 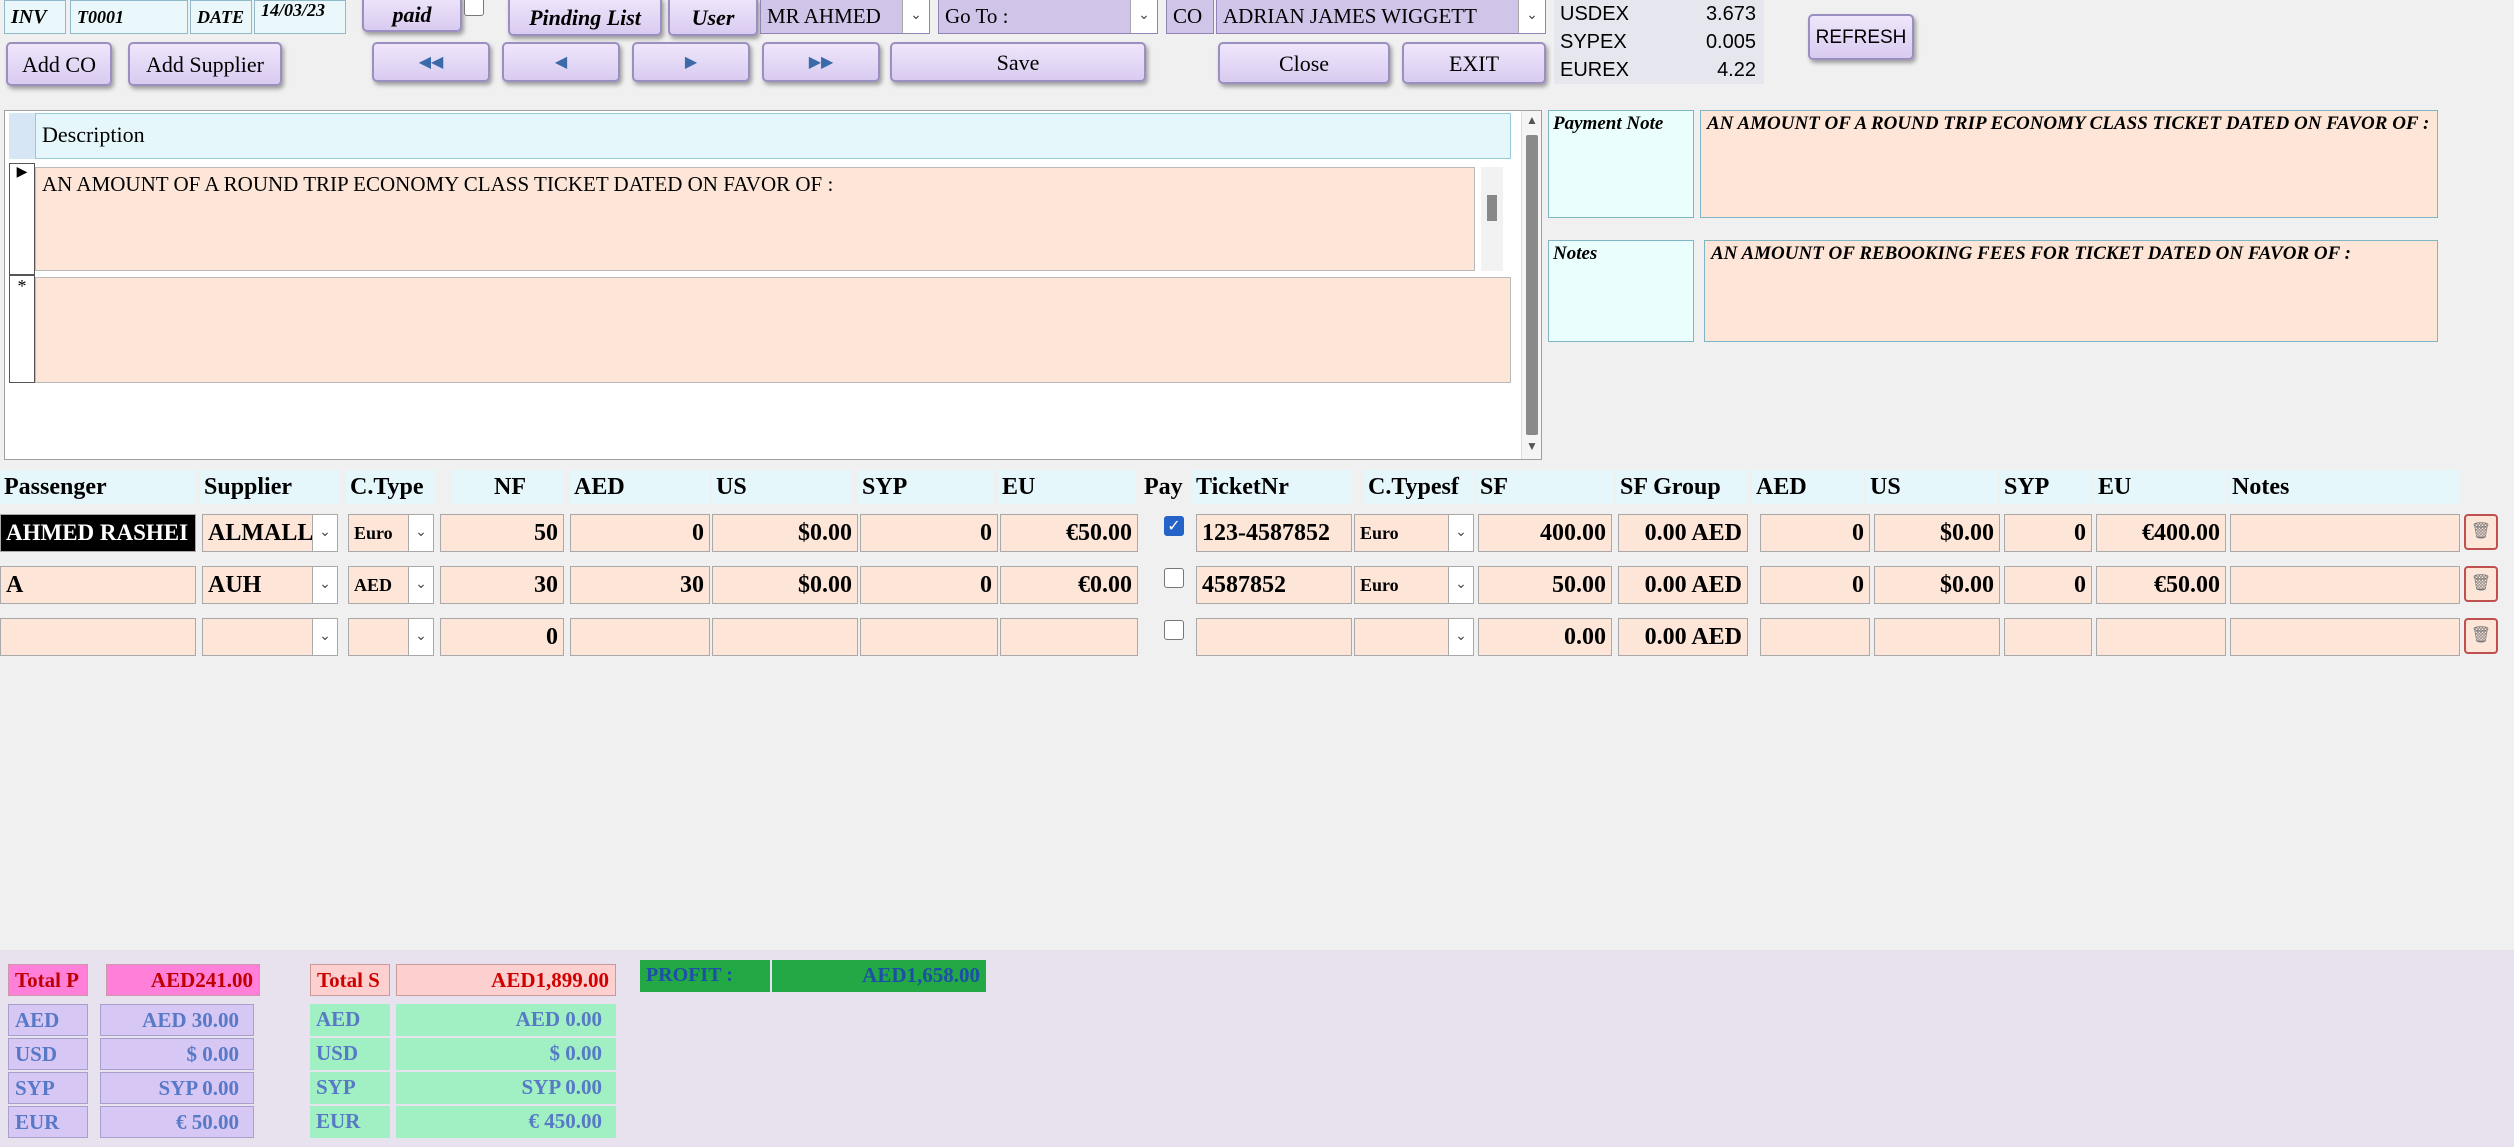 I want to click on first-record-button: ◀◀, so click(x=431, y=62).